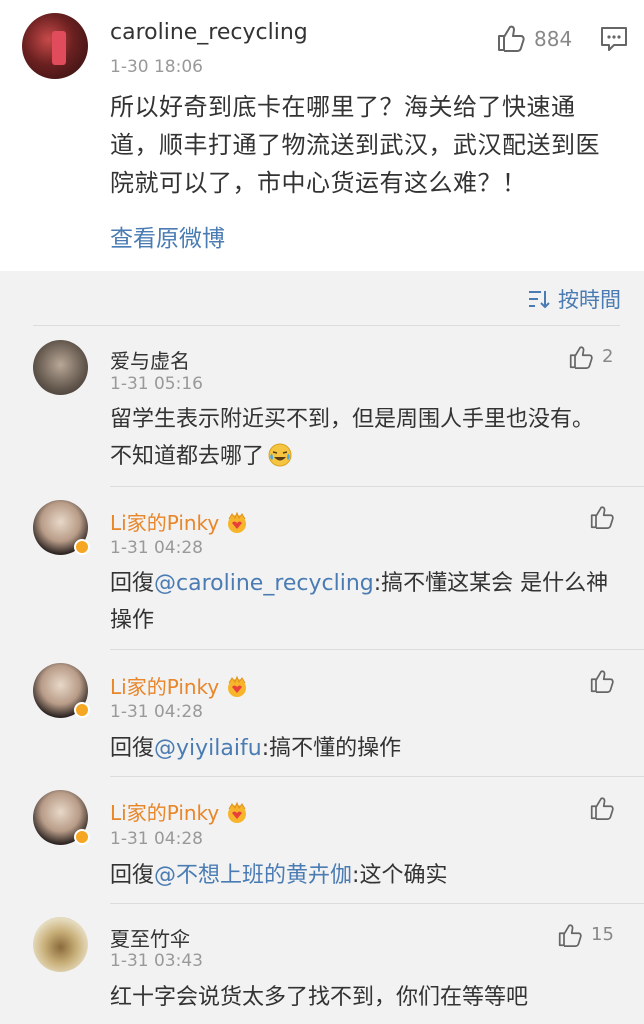 The image size is (644, 1024). Describe the element at coordinates (264, 583) in the screenshot. I see `mention-link: @caroline_recycling` at that location.